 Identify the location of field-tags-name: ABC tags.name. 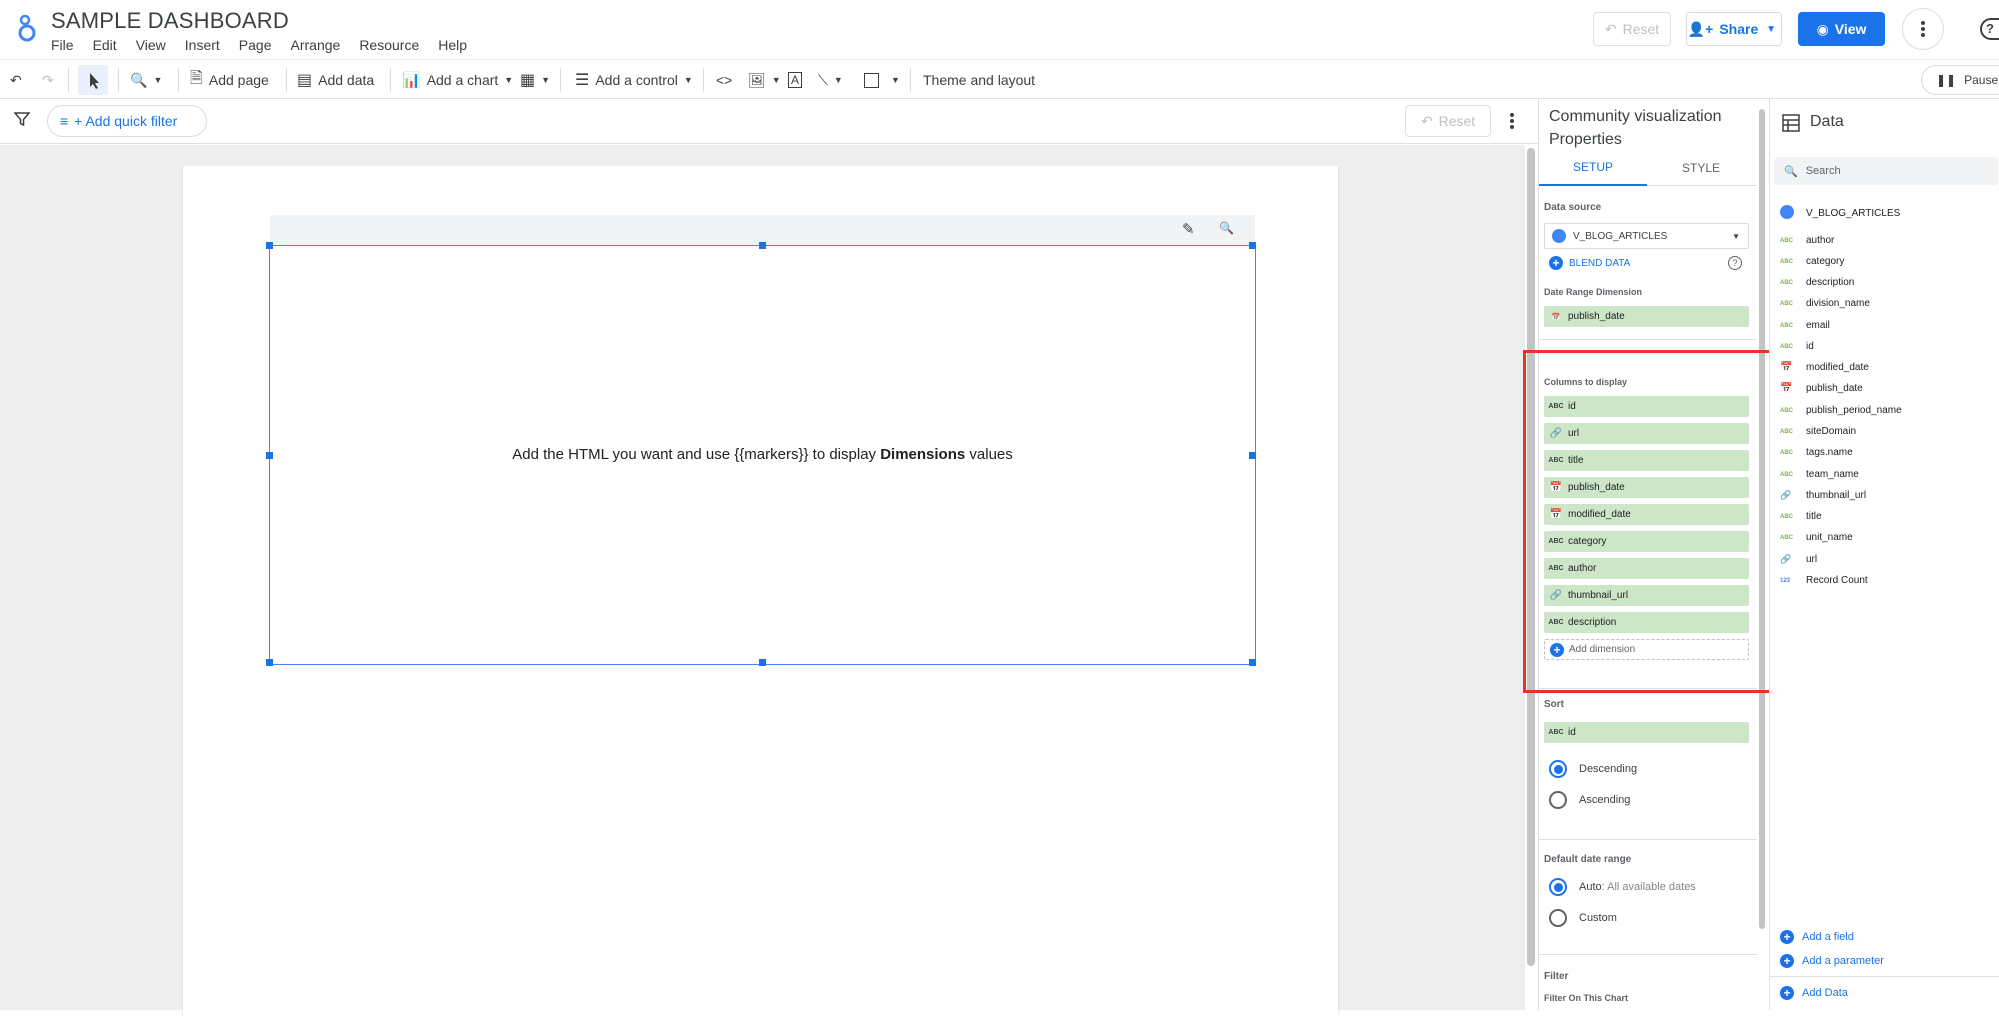
(1816, 452).